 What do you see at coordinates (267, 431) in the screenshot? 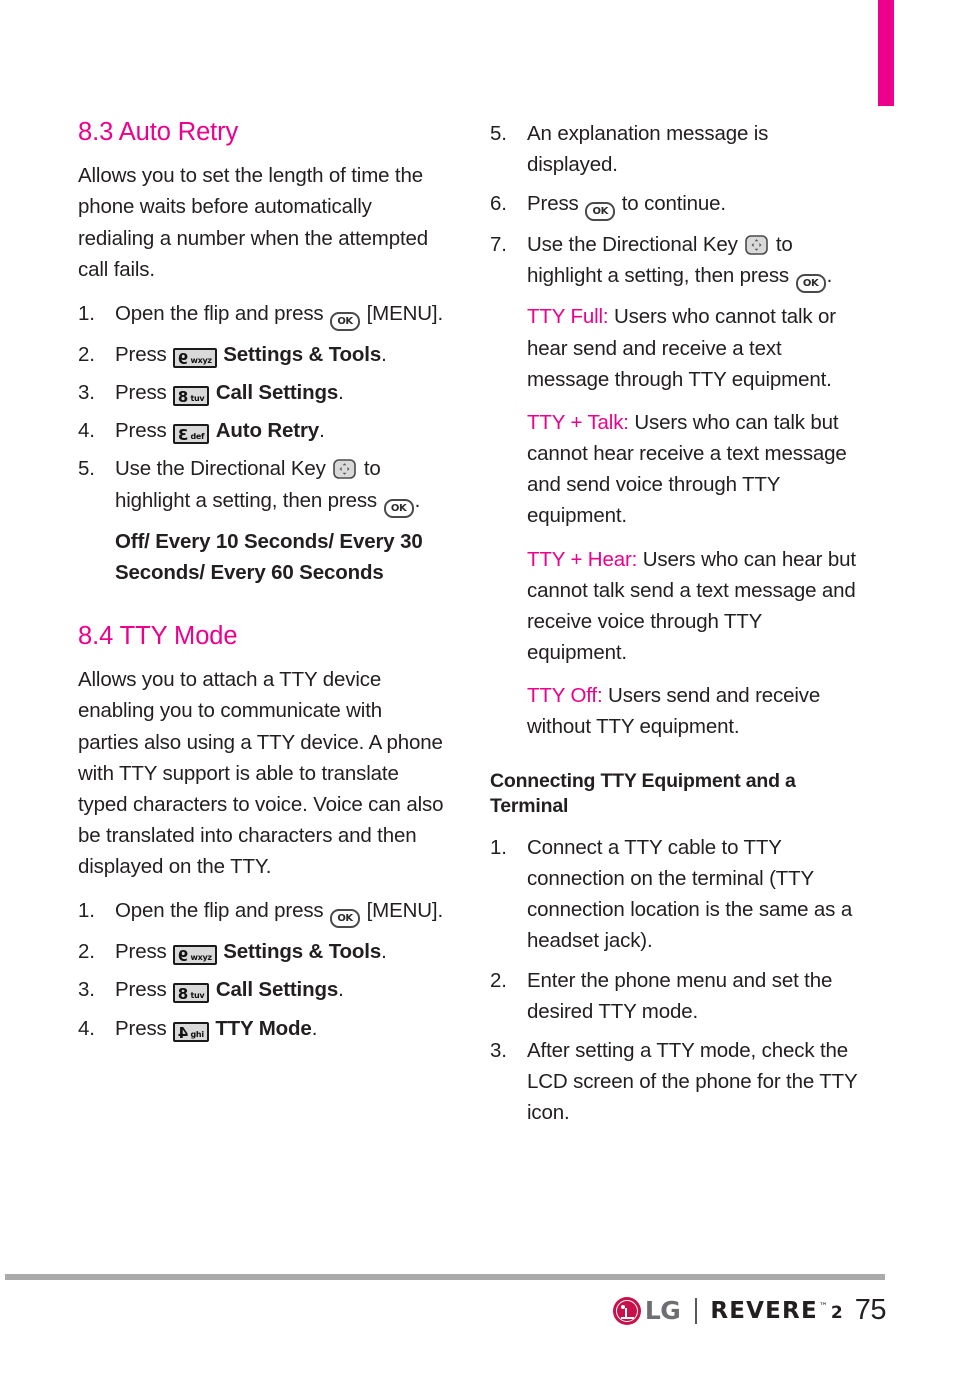
I see `step-menu-label: Auto Retry` at bounding box center [267, 431].